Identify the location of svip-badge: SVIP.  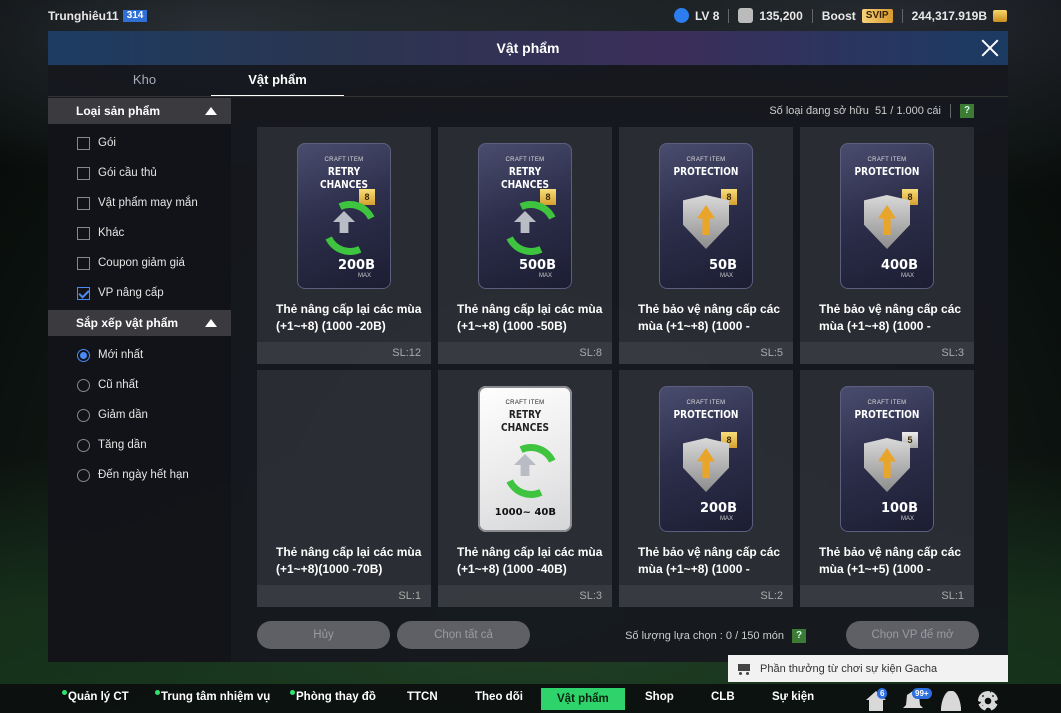
(877, 15).